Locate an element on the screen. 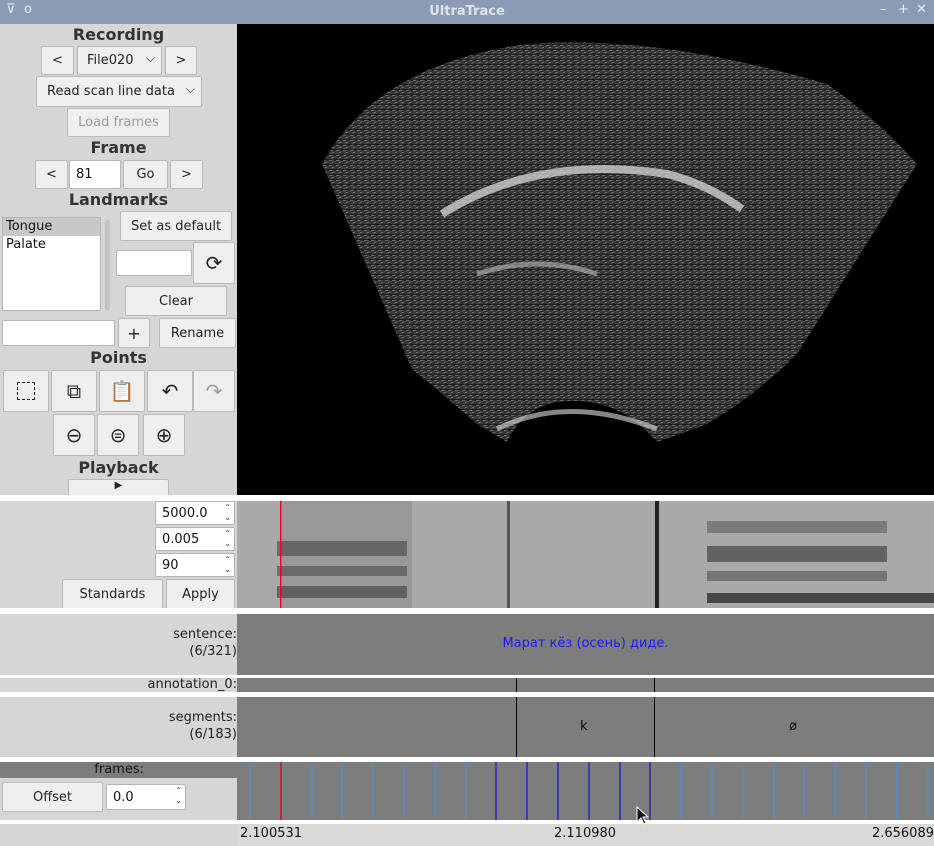 The width and height of the screenshot is (934, 846). offset-value: 0.0 is located at coordinates (123, 797).